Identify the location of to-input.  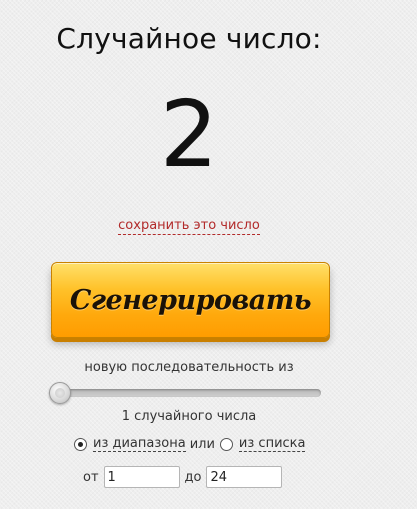
(244, 477).